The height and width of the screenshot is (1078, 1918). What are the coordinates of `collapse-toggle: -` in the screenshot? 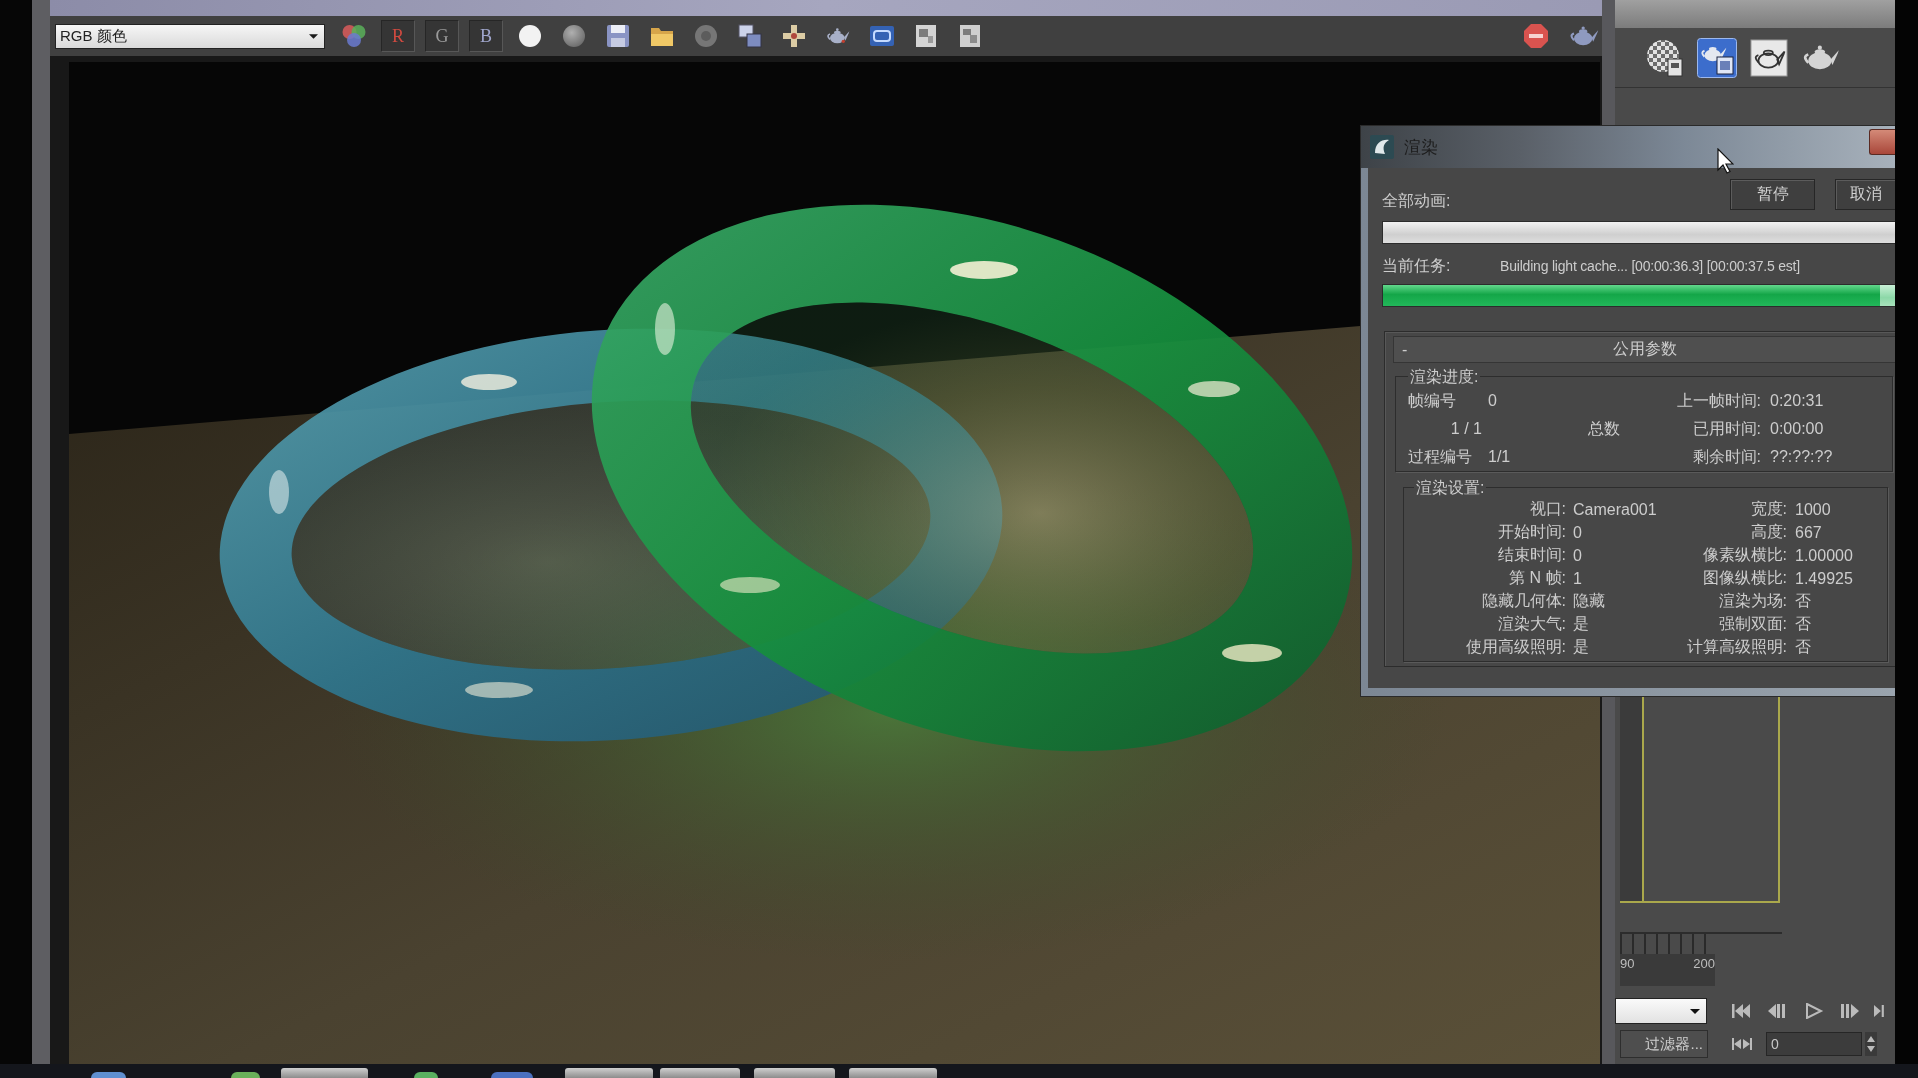 It's located at (1408, 349).